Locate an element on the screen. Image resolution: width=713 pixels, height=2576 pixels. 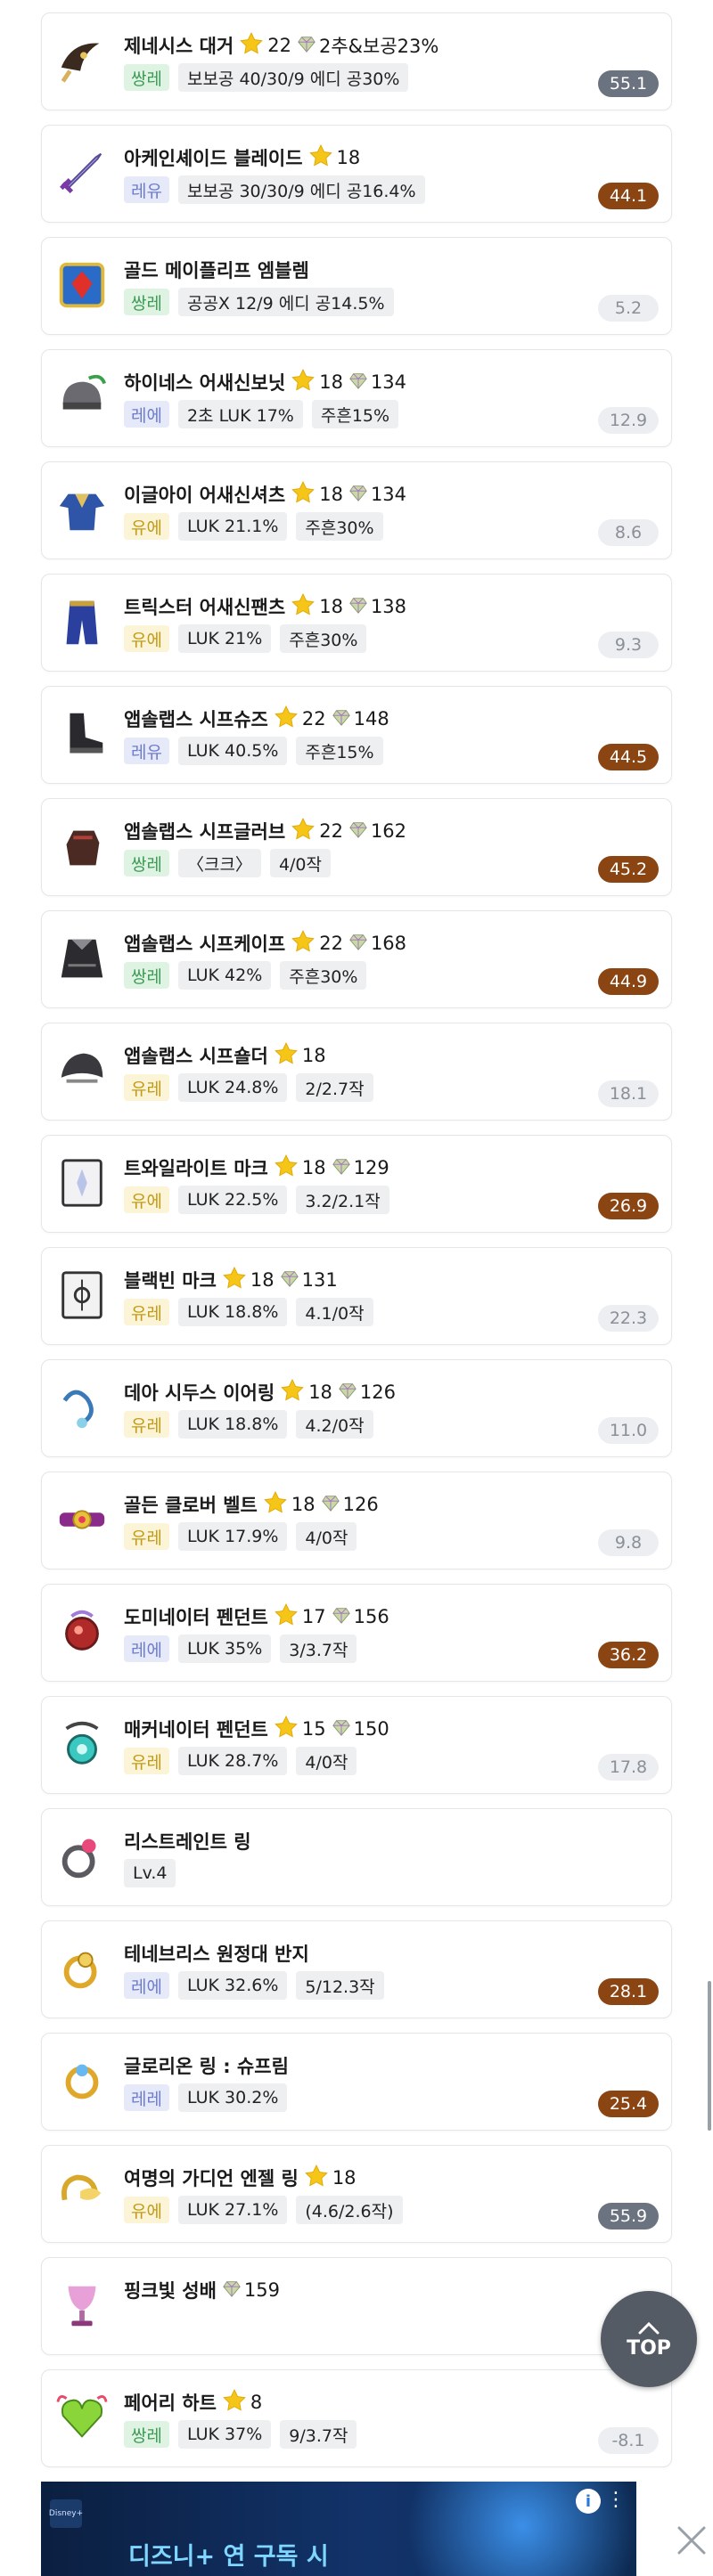
equipment-card: 앱솔랩스 시프숄더 18 유레 LUK 24.8% 2/2.7작 18.1 is located at coordinates (356, 1072).